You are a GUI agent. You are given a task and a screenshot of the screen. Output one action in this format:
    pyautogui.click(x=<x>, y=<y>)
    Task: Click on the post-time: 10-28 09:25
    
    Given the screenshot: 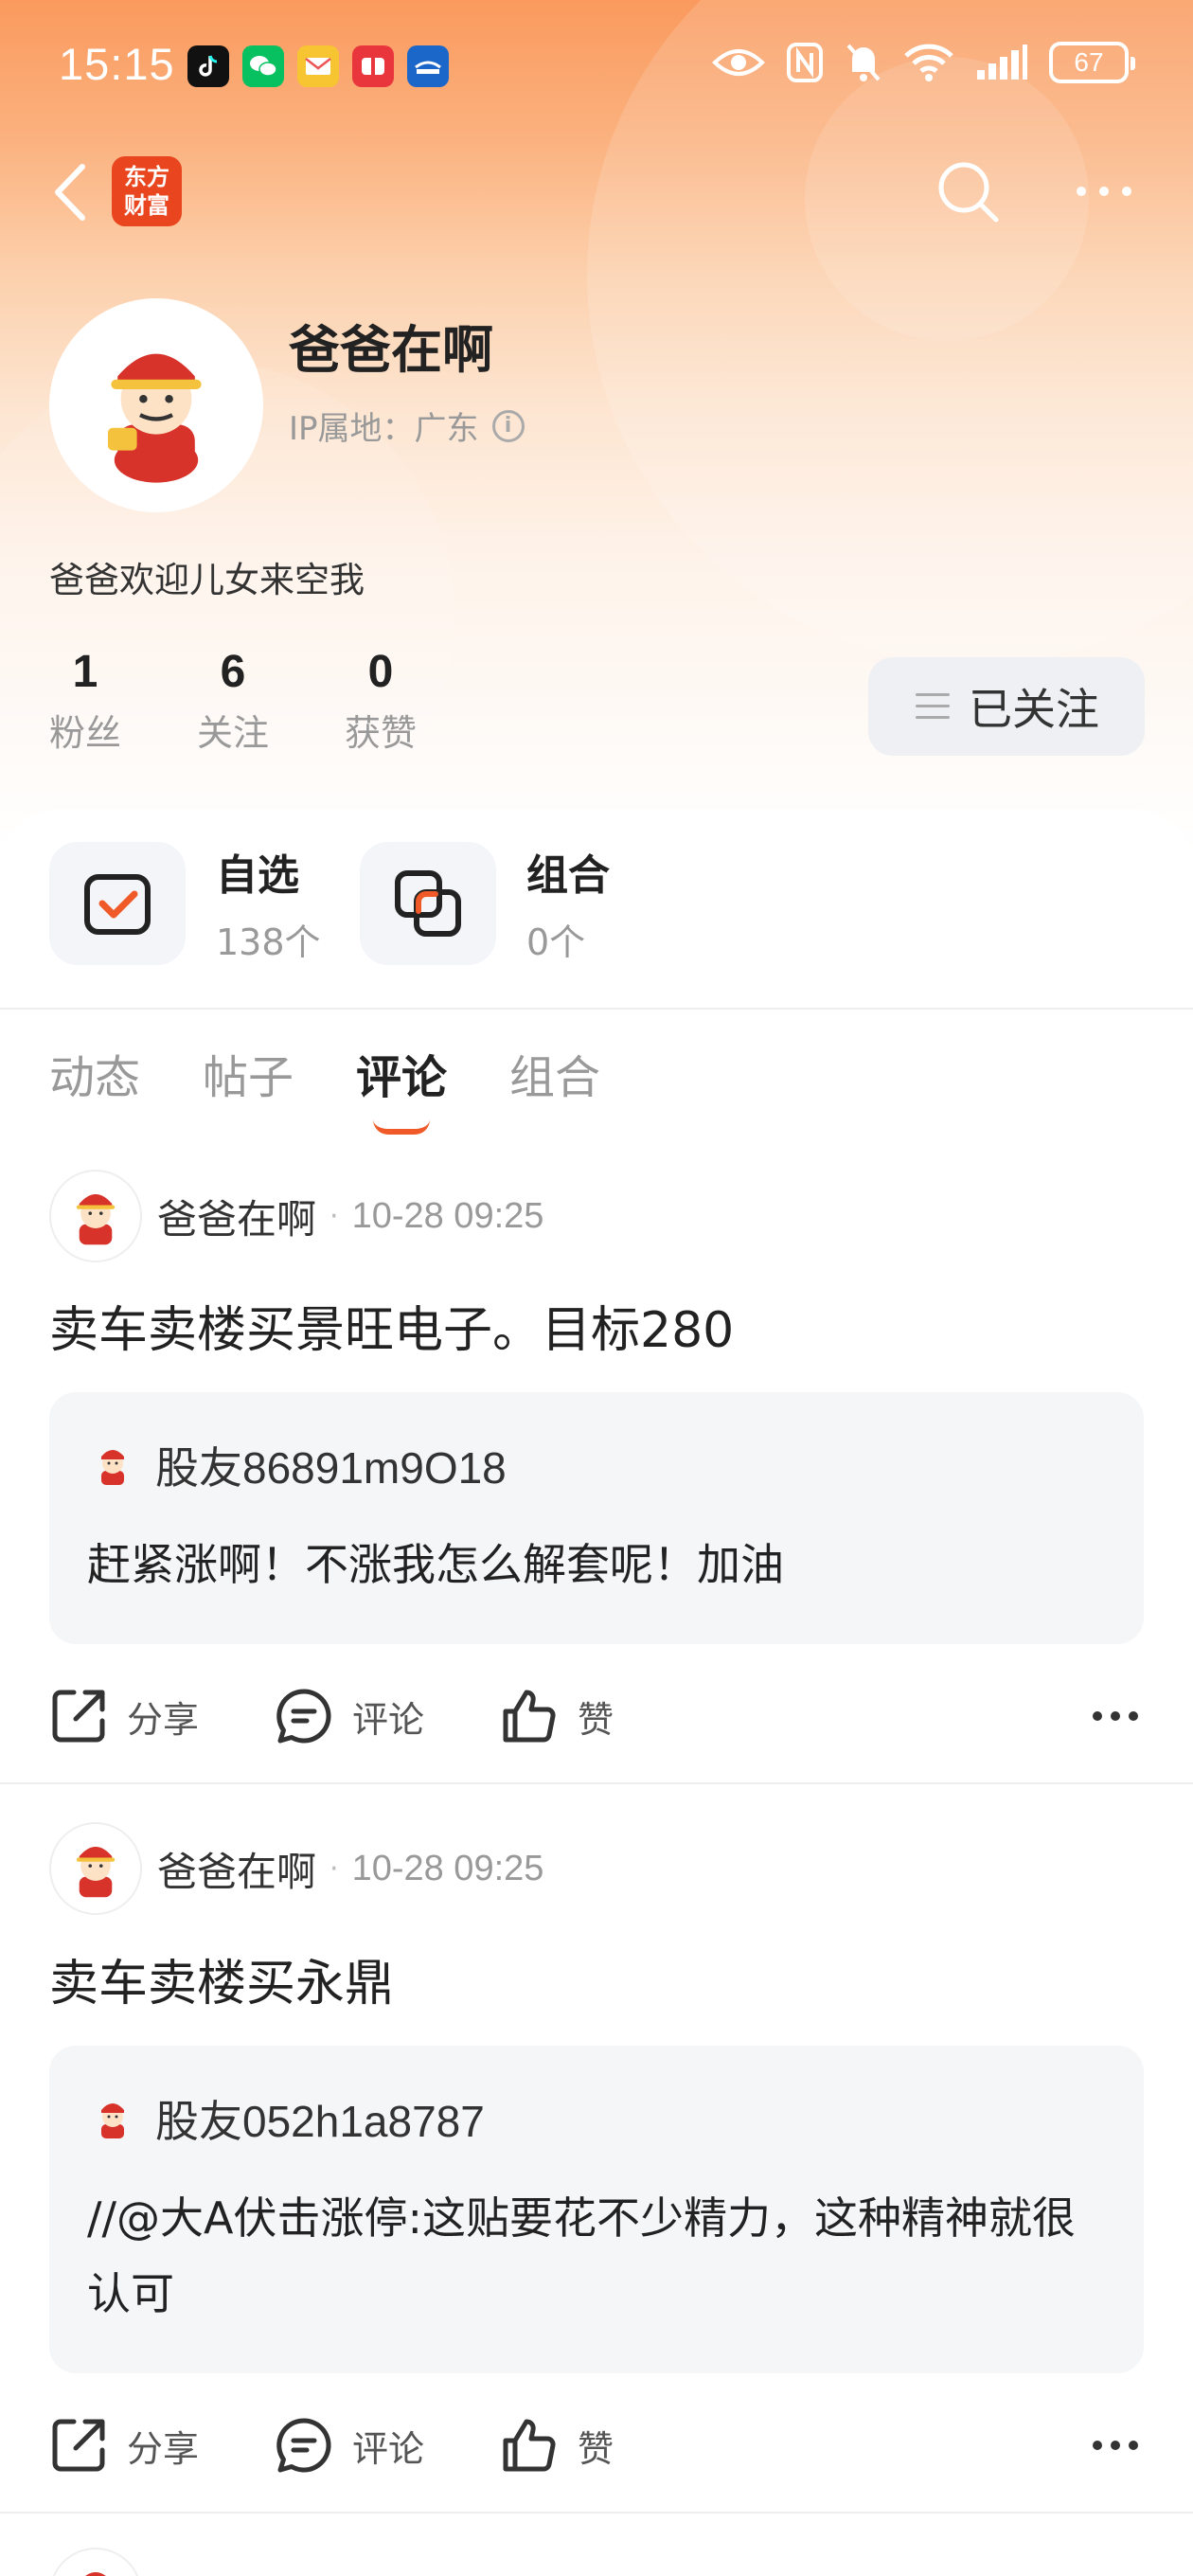 What is the action you would take?
    pyautogui.click(x=447, y=1868)
    